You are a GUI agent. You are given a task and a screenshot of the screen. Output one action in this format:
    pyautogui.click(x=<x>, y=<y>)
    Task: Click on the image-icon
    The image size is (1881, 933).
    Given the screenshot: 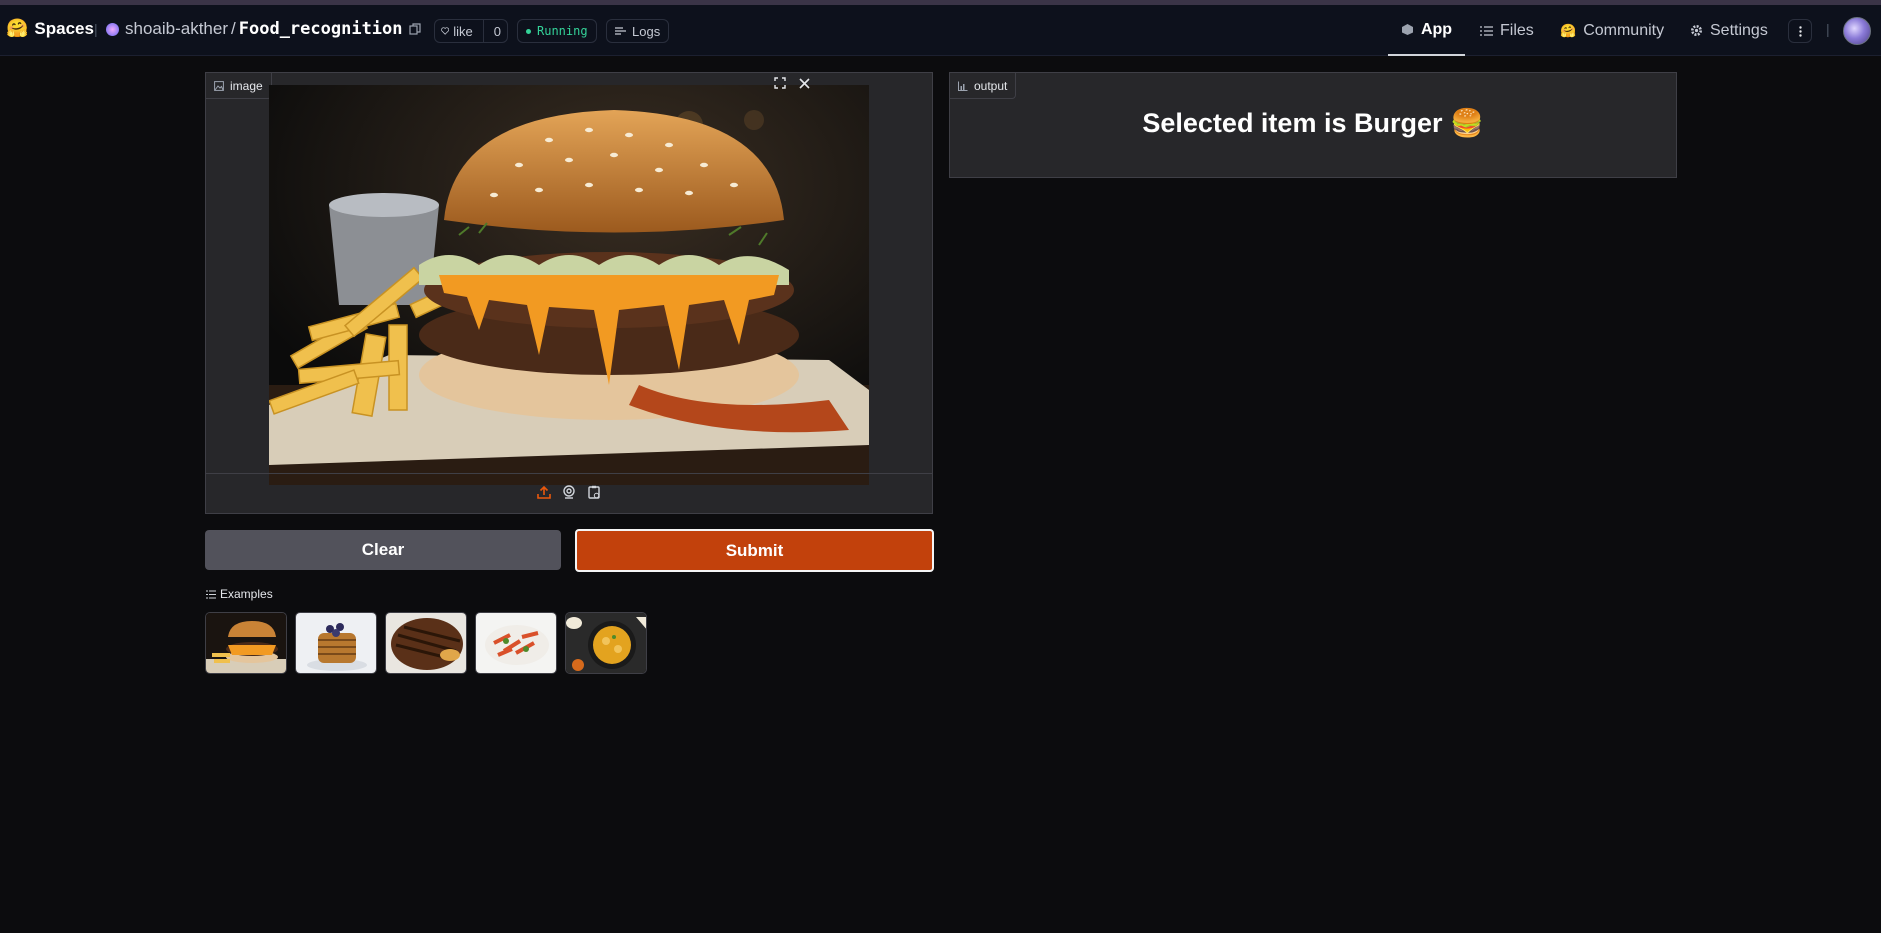 What is the action you would take?
    pyautogui.click(x=219, y=85)
    